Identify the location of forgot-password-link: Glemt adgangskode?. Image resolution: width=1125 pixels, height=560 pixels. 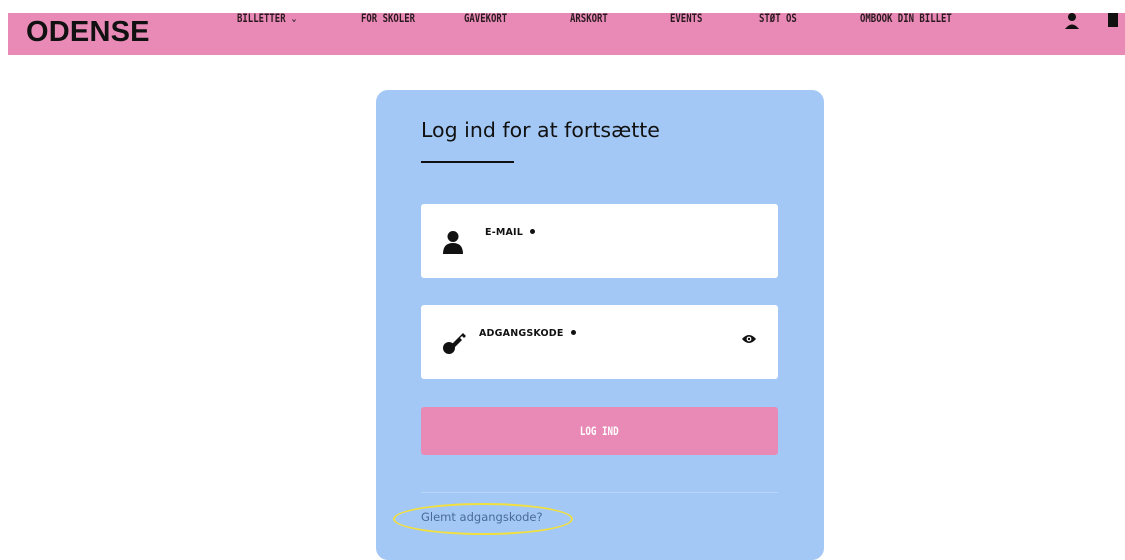
(482, 517).